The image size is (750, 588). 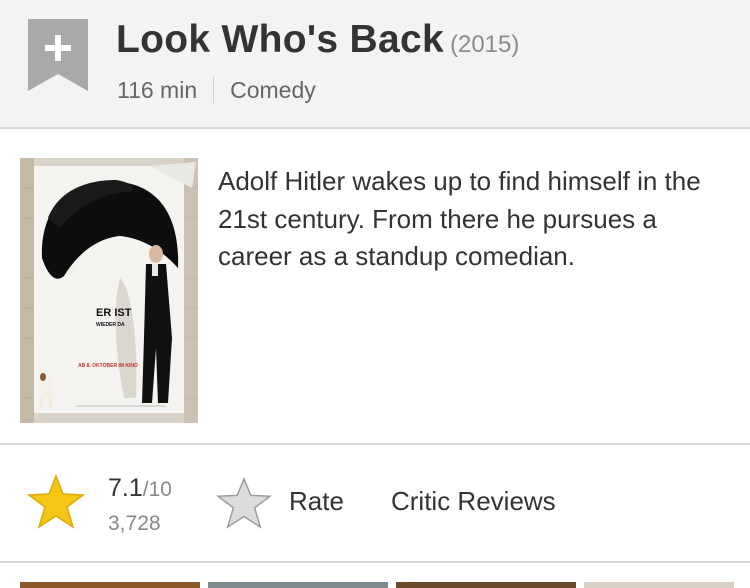 I want to click on imdb-rating: 7.1/10, so click(x=140, y=488).